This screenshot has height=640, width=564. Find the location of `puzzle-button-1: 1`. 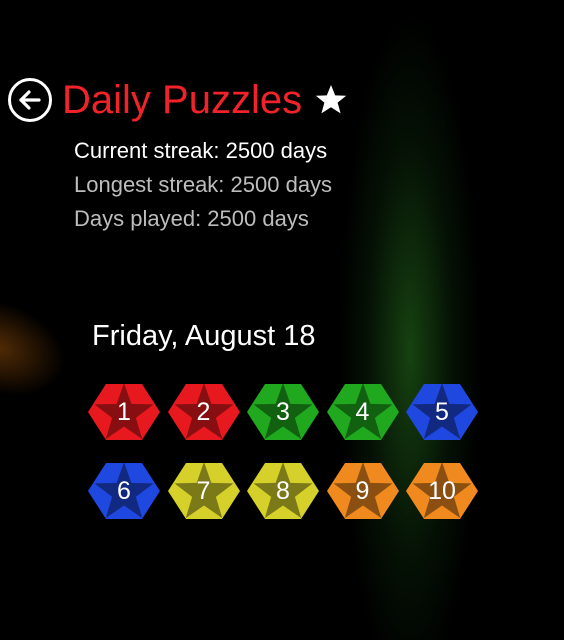

puzzle-button-1: 1 is located at coordinates (124, 412).